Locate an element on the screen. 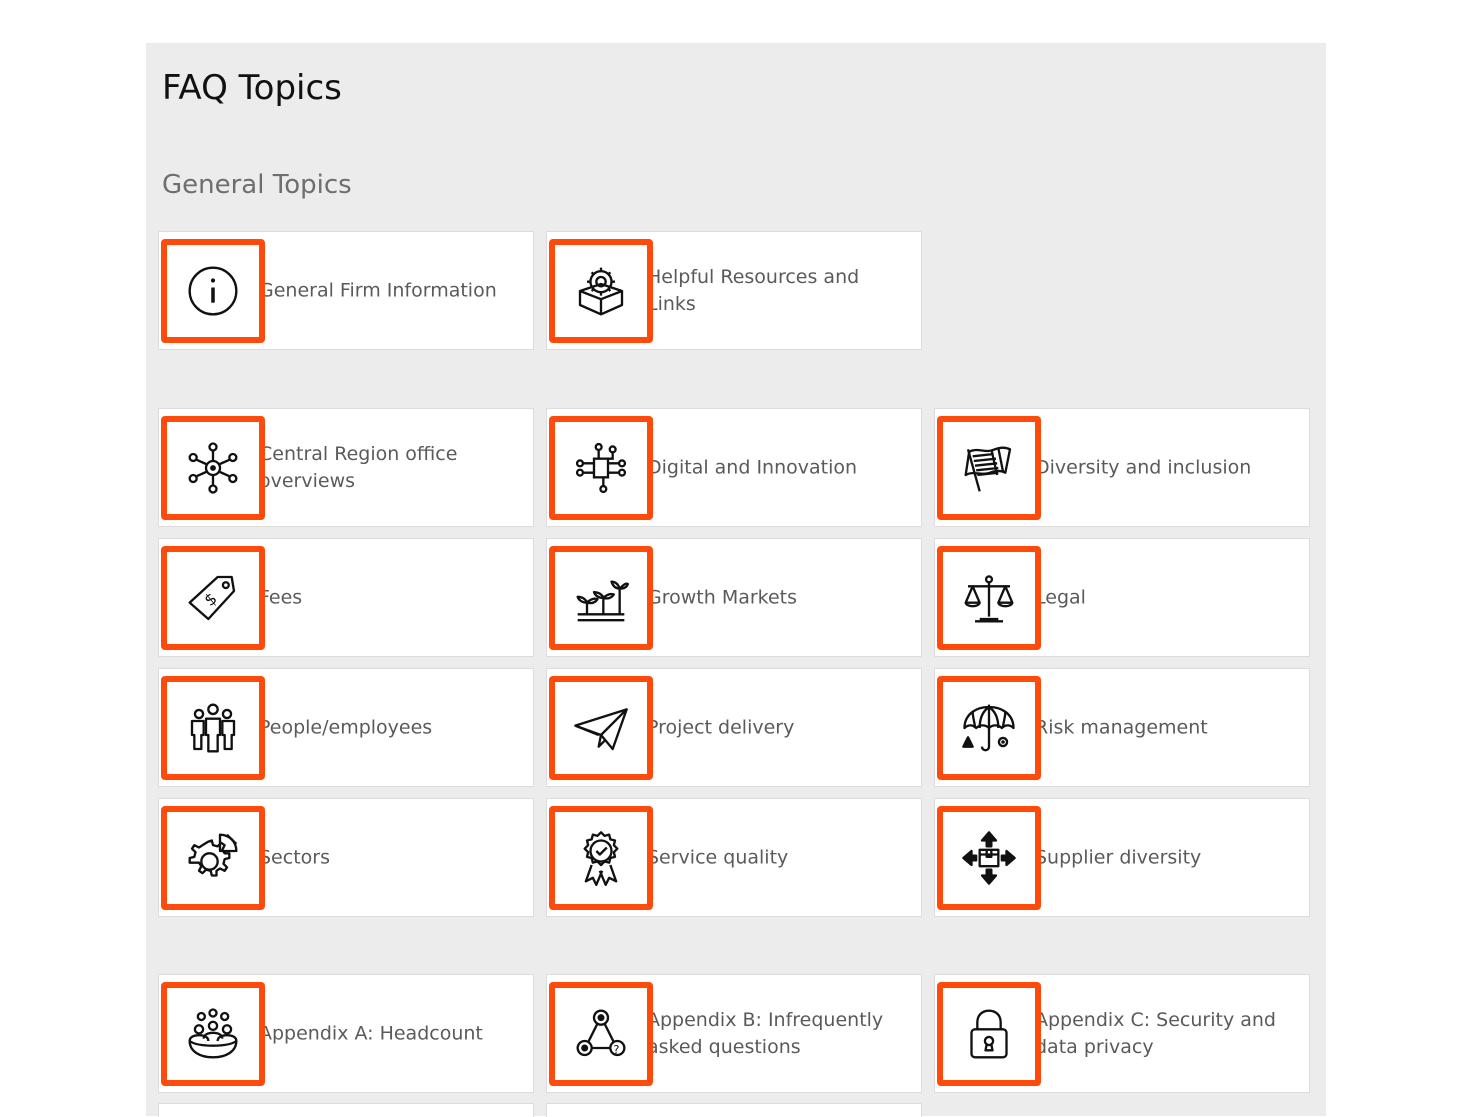  topic-label: Project delivery is located at coordinates (721, 727).